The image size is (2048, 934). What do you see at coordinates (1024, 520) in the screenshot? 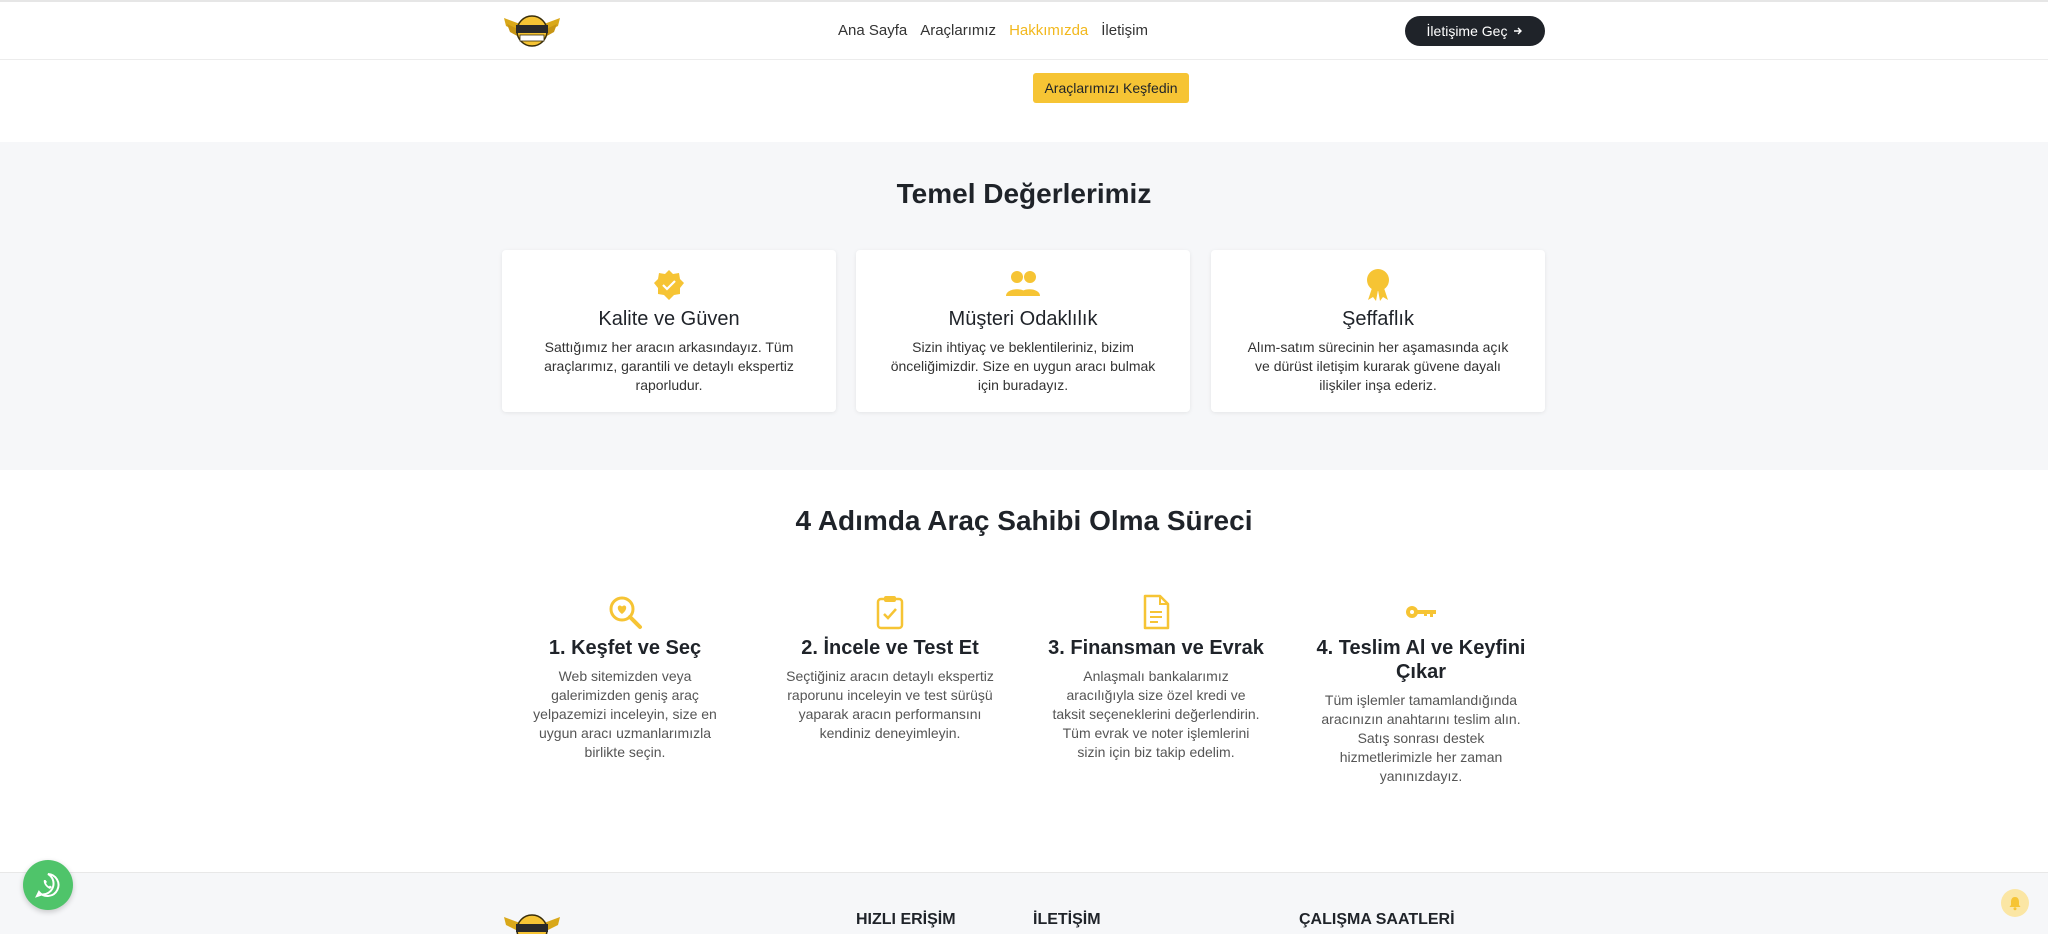
I see `steps-title: 4 Adımda Araç Sahibi Olma Süreci` at bounding box center [1024, 520].